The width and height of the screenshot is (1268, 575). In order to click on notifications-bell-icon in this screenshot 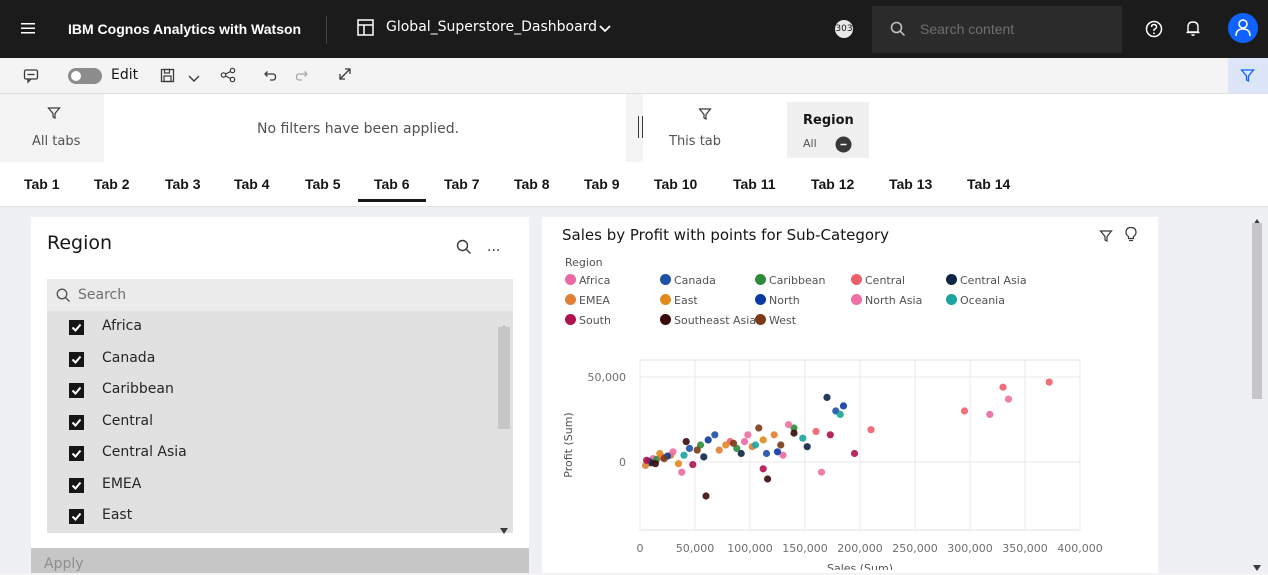, I will do `click(1193, 30)`.